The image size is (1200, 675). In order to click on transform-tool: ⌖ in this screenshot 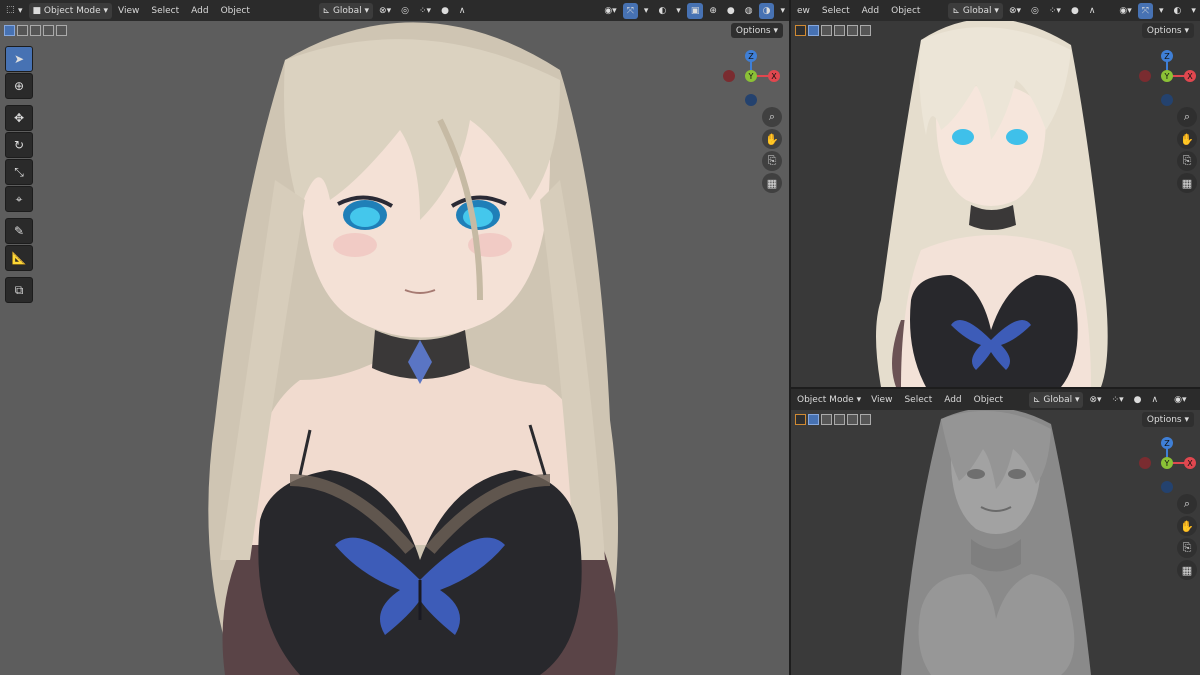, I will do `click(19, 199)`.